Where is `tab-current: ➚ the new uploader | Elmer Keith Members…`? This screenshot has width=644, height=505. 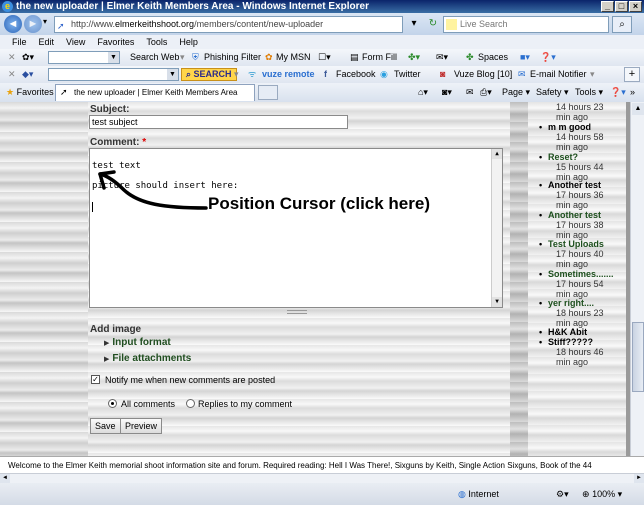
tab-current: ➚ the new uploader | Elmer Keith Members… is located at coordinates (155, 92).